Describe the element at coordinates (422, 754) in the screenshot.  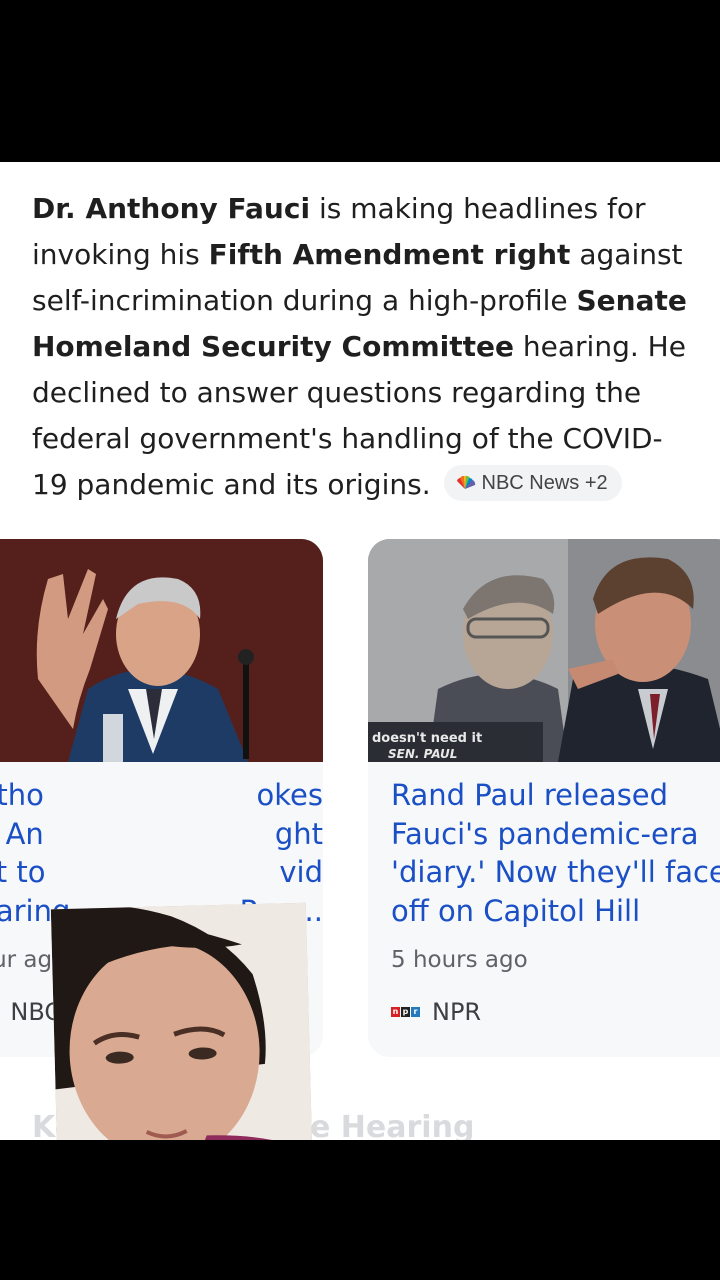
I see `image-nameplate: SEN. PAUL` at that location.